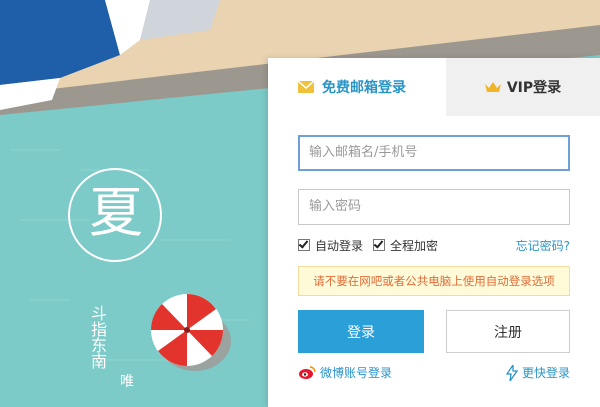 The height and width of the screenshot is (407, 600). What do you see at coordinates (361, 331) in the screenshot?
I see `login-button: 登录` at bounding box center [361, 331].